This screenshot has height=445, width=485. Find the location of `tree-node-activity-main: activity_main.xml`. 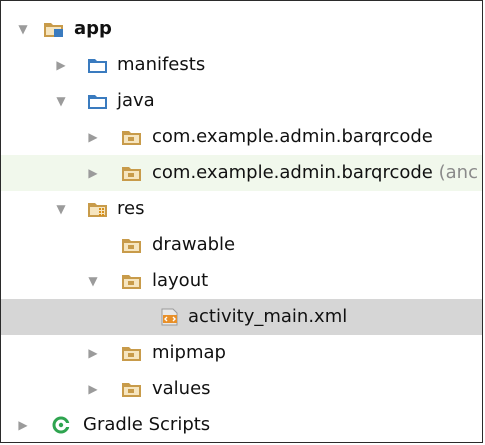

tree-node-activity-main: activity_main.xml is located at coordinates (241, 317).